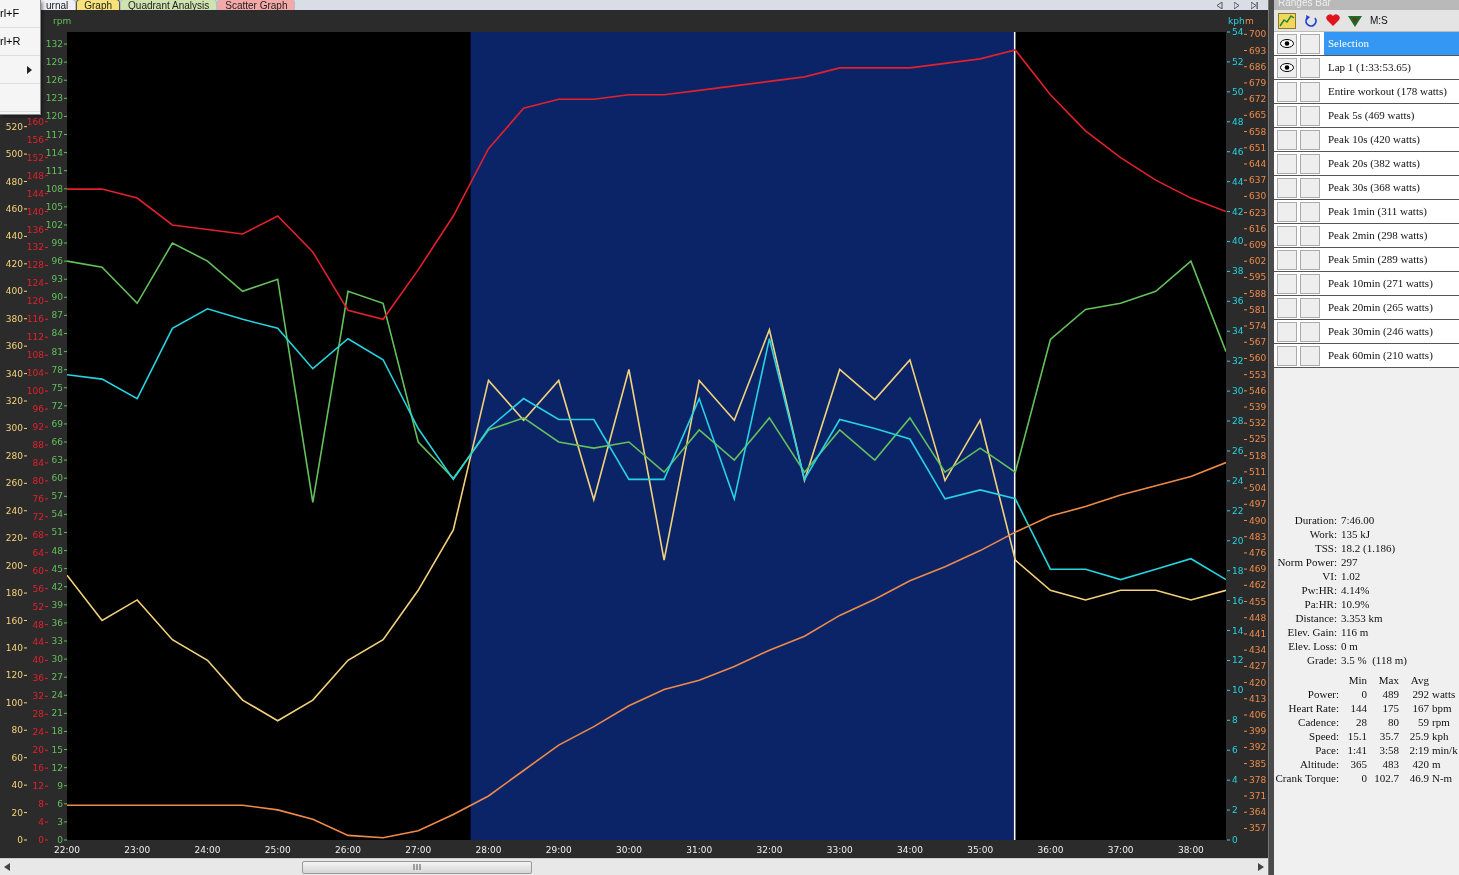  I want to click on axis-label: 75, so click(57, 387).